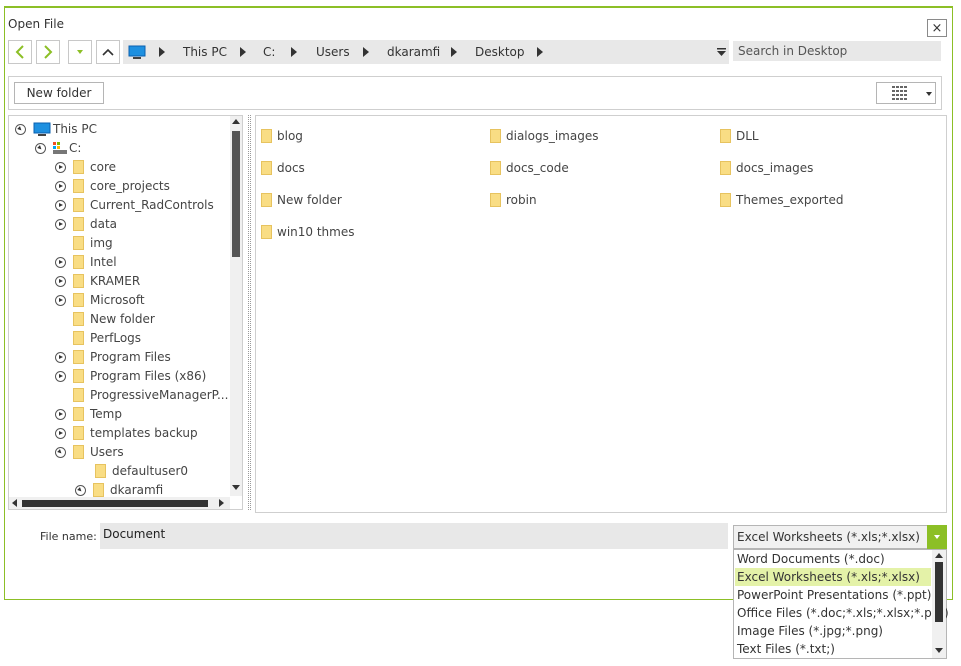  What do you see at coordinates (58, 148) in the screenshot?
I see `tree-item-c-drive: C:` at bounding box center [58, 148].